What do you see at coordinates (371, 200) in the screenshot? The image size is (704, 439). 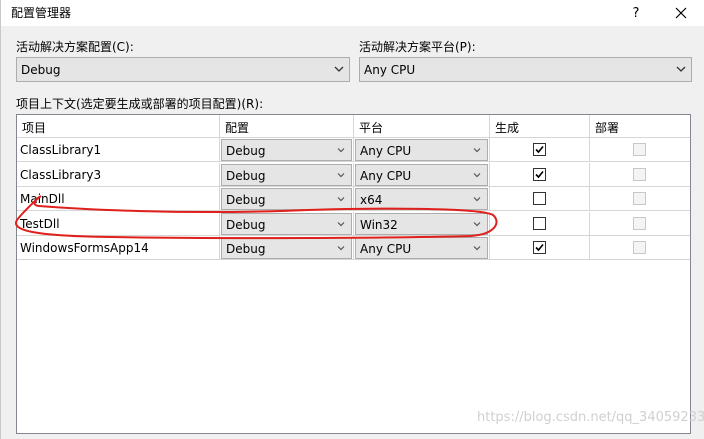 I see `row-platform-value: x64` at bounding box center [371, 200].